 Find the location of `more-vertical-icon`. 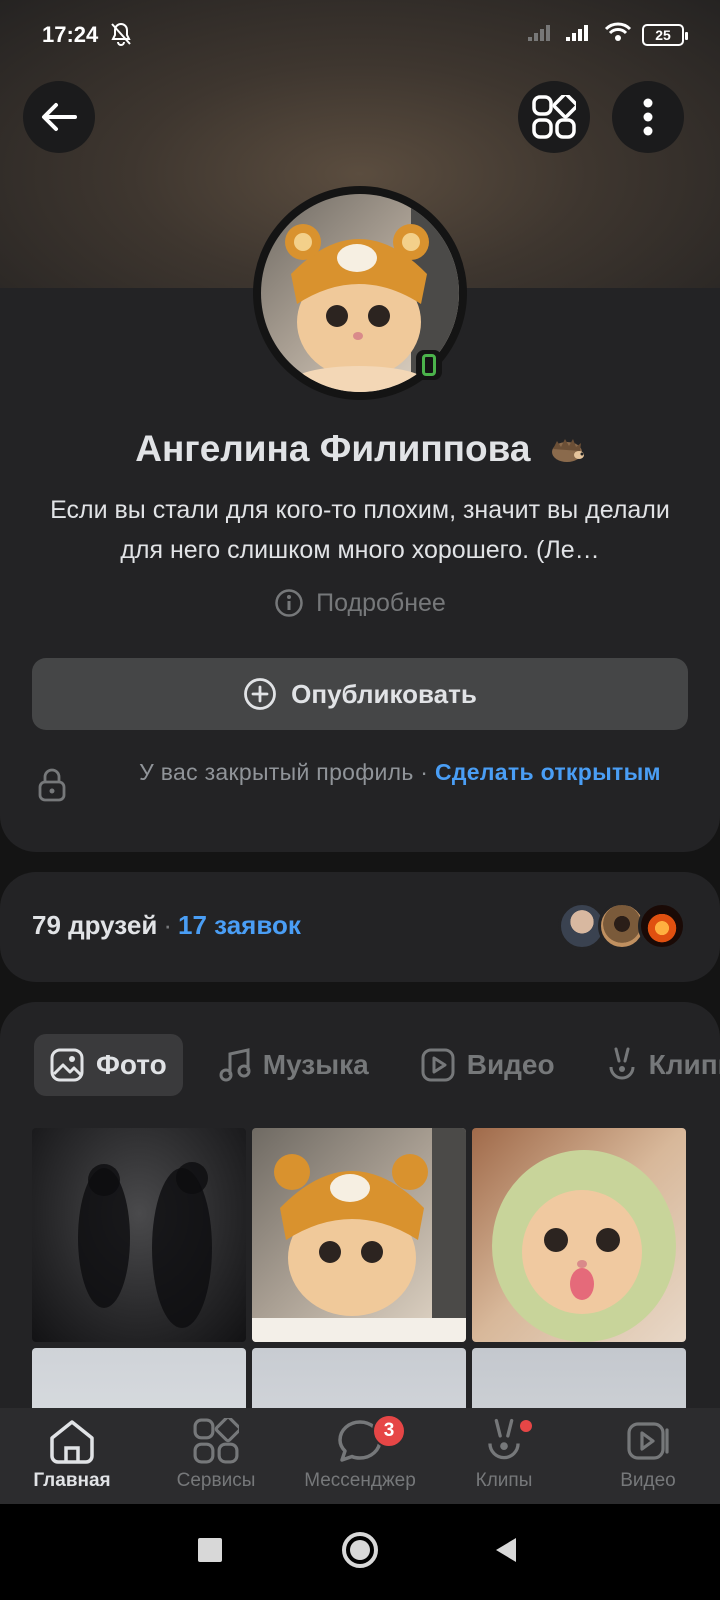

more-vertical-icon is located at coordinates (648, 117).